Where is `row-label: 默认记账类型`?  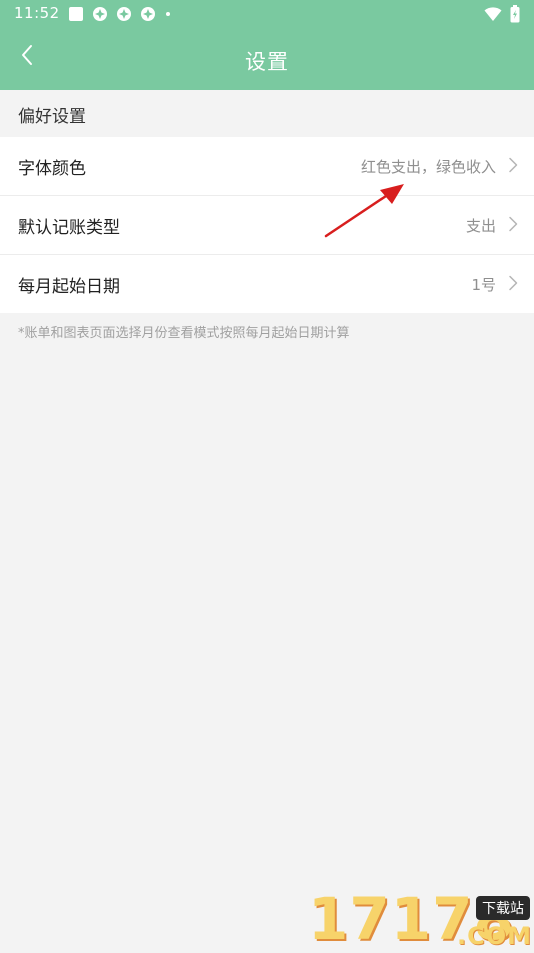 row-label: 默认记账类型 is located at coordinates (69, 228).